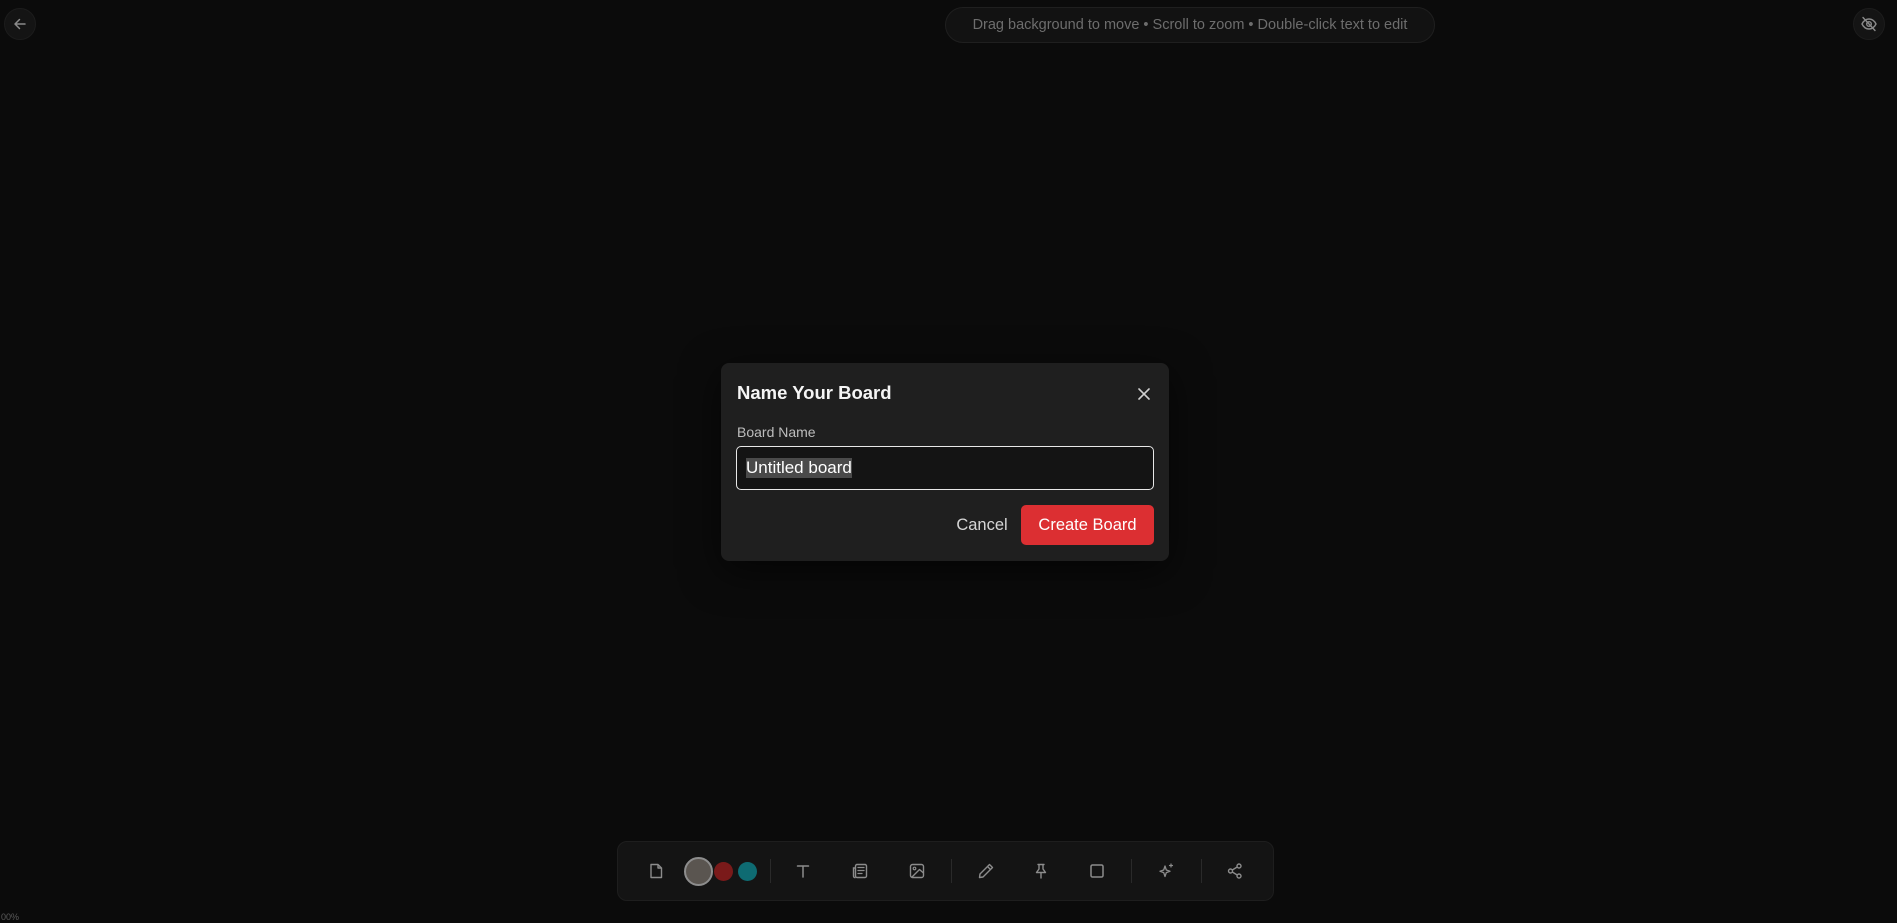 This screenshot has height=923, width=1897. What do you see at coordinates (982, 525) in the screenshot?
I see `cancel-button: Cancel` at bounding box center [982, 525].